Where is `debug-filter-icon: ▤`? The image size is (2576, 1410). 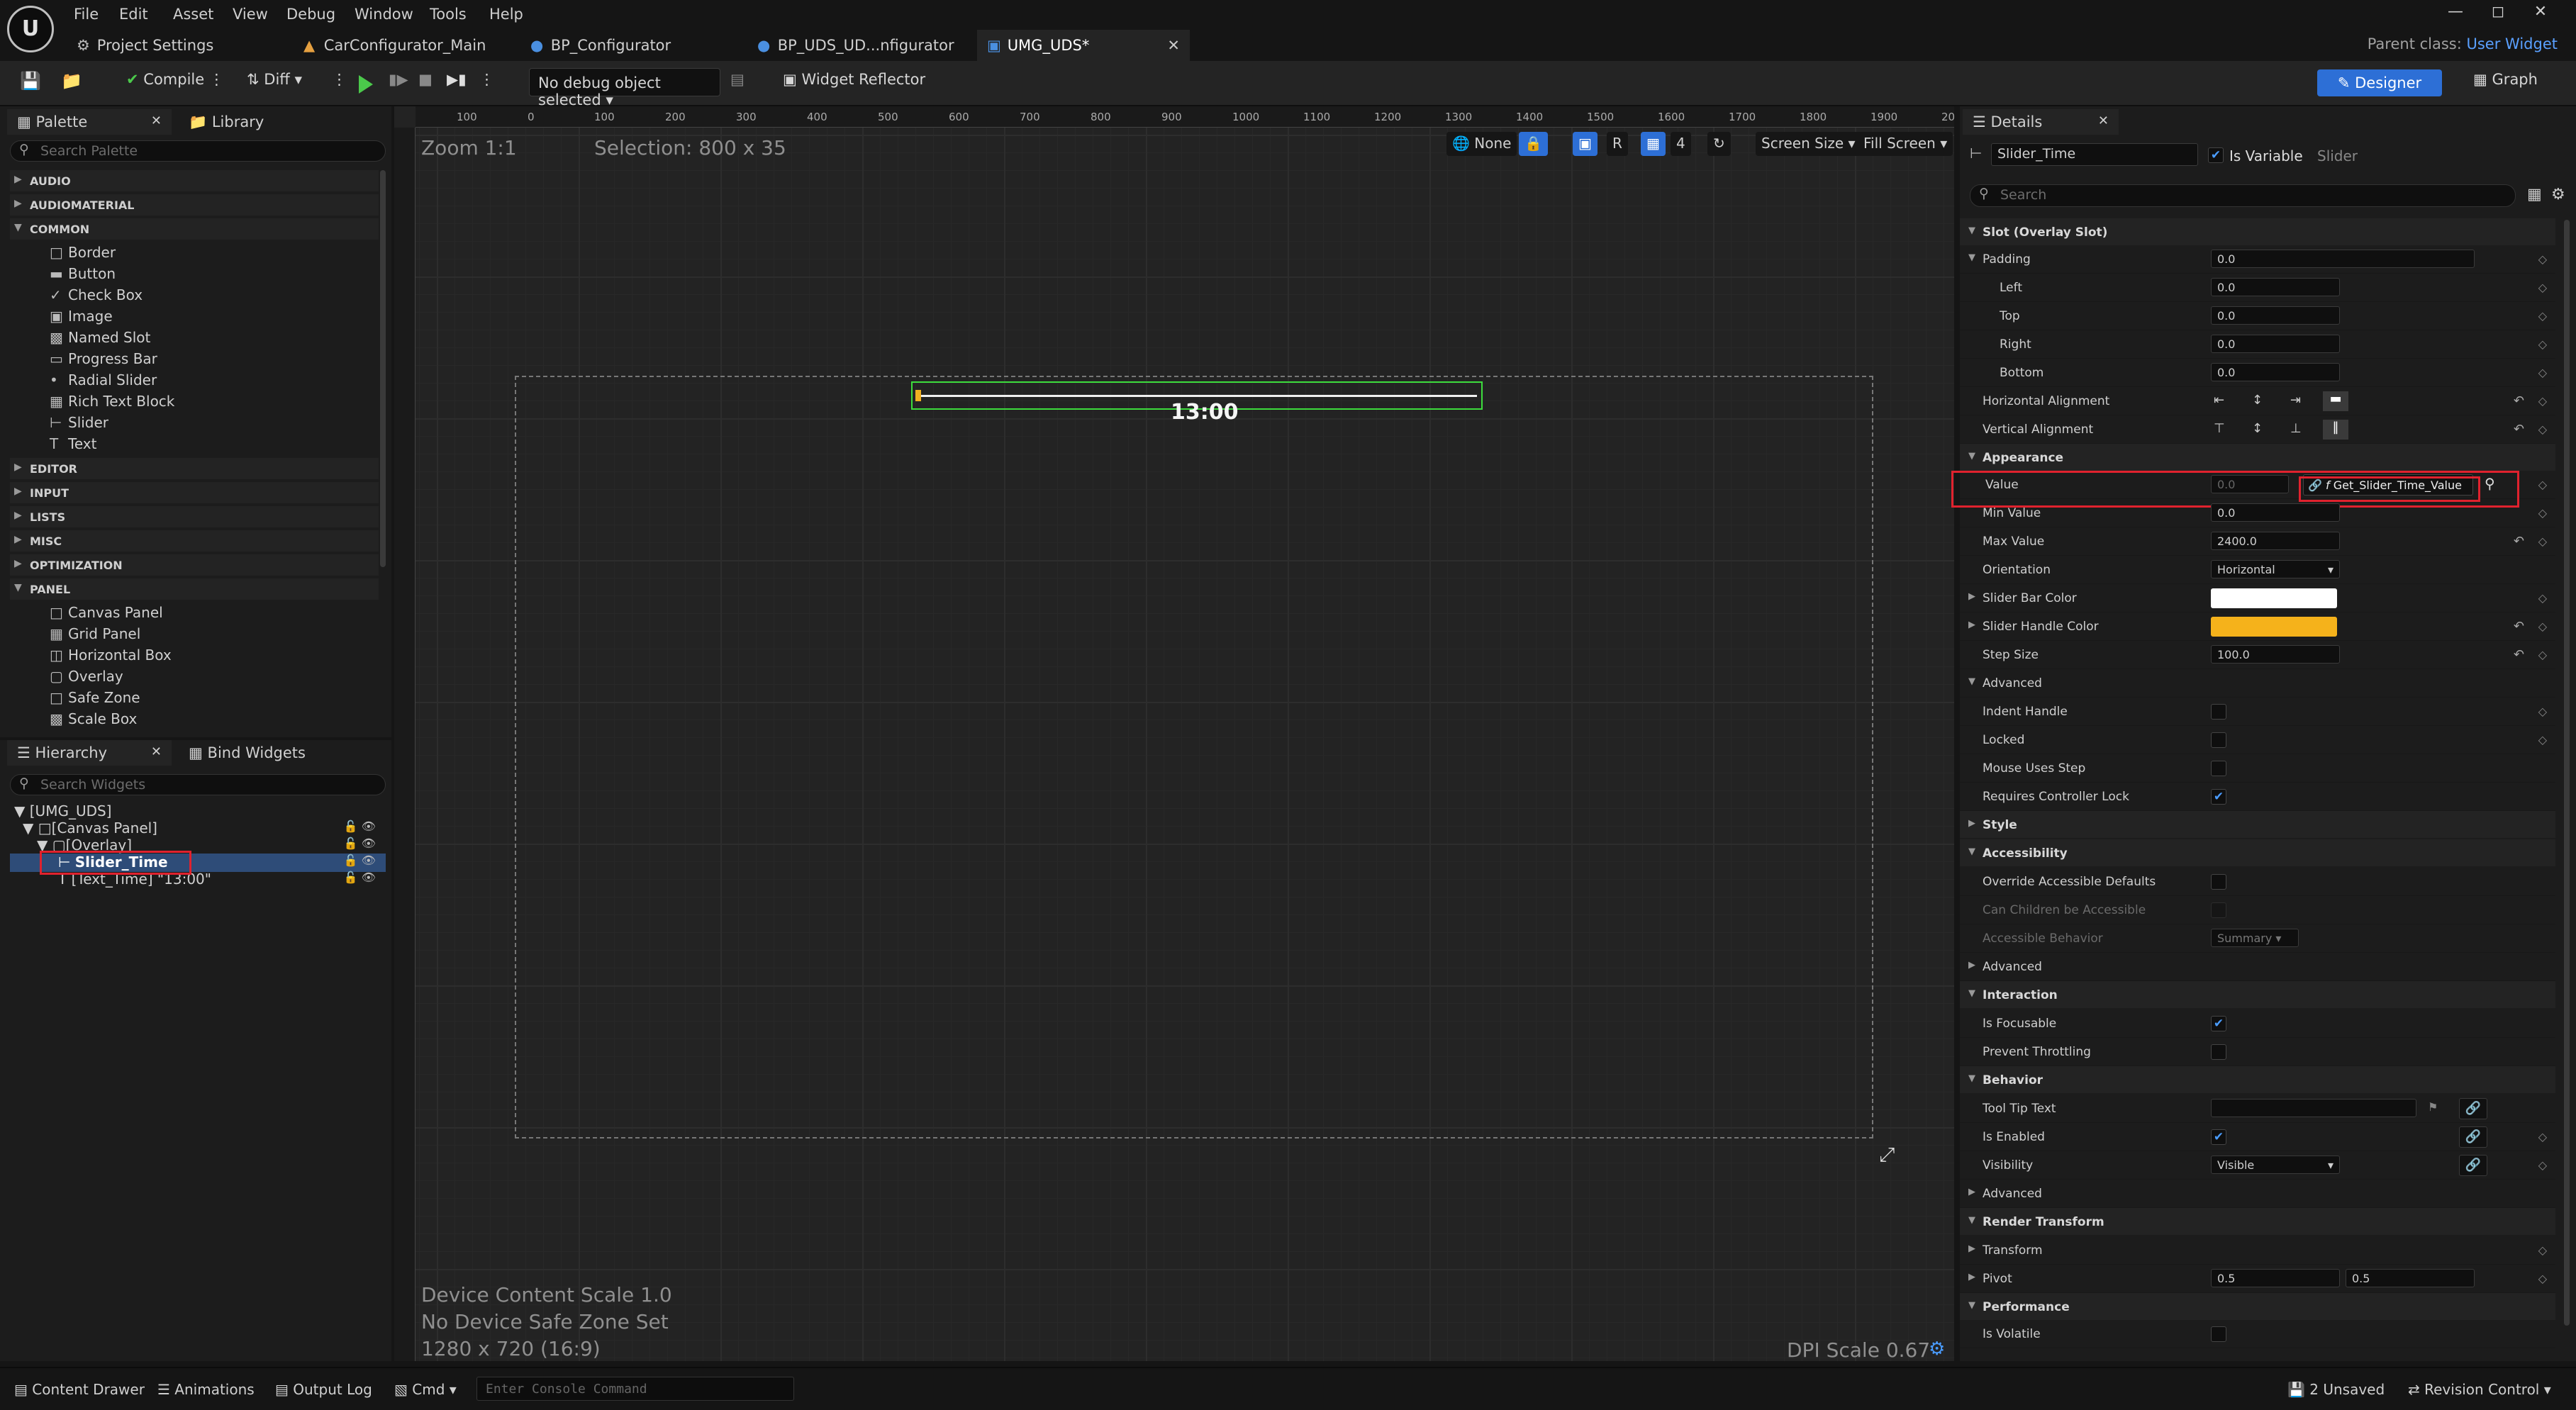 debug-filter-icon: ▤ is located at coordinates (737, 79).